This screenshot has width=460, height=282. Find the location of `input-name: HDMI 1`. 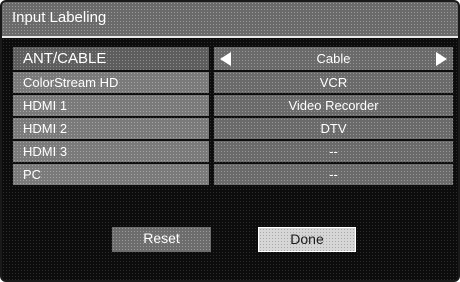

input-name: HDMI 1 is located at coordinates (111, 105).